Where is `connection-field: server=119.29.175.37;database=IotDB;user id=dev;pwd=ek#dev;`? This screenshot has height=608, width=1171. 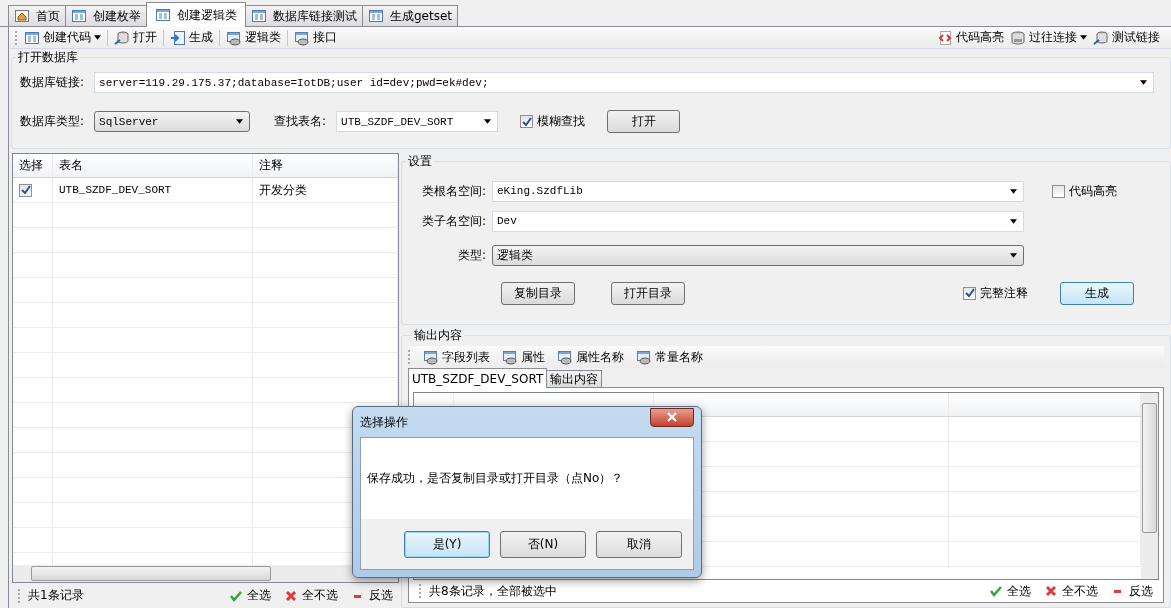 connection-field: server=119.29.175.37;database=IotDB;user id=dev;pwd=ek#dev; is located at coordinates (624, 82).